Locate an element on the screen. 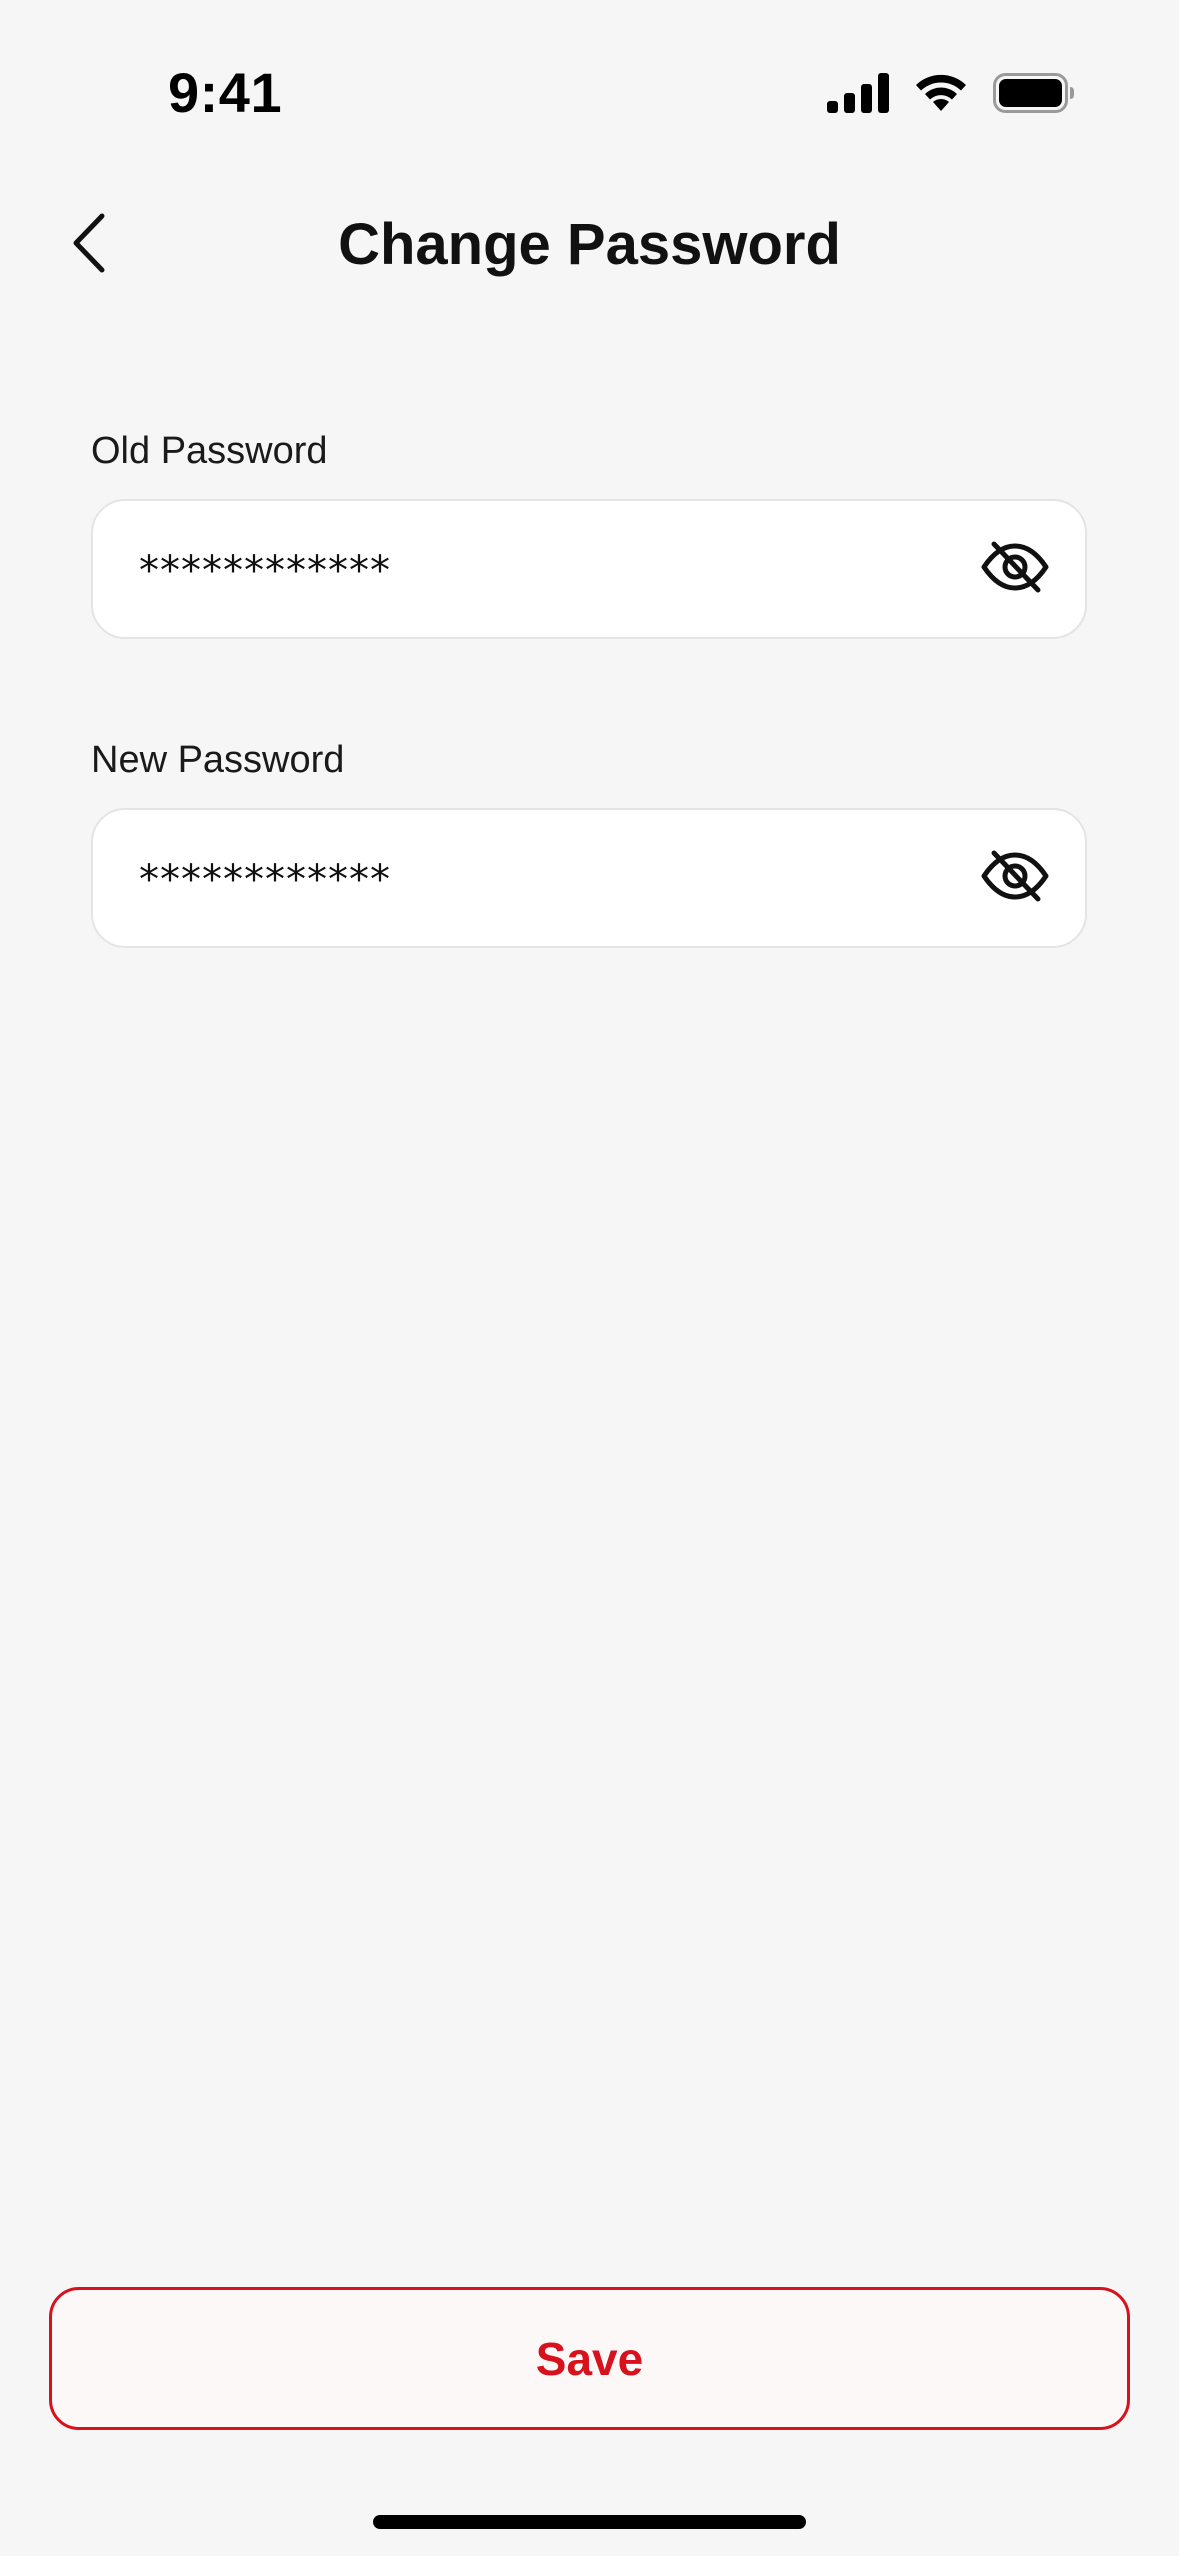 The width and height of the screenshot is (1179, 2556). wifi-icon is located at coordinates (941, 93).